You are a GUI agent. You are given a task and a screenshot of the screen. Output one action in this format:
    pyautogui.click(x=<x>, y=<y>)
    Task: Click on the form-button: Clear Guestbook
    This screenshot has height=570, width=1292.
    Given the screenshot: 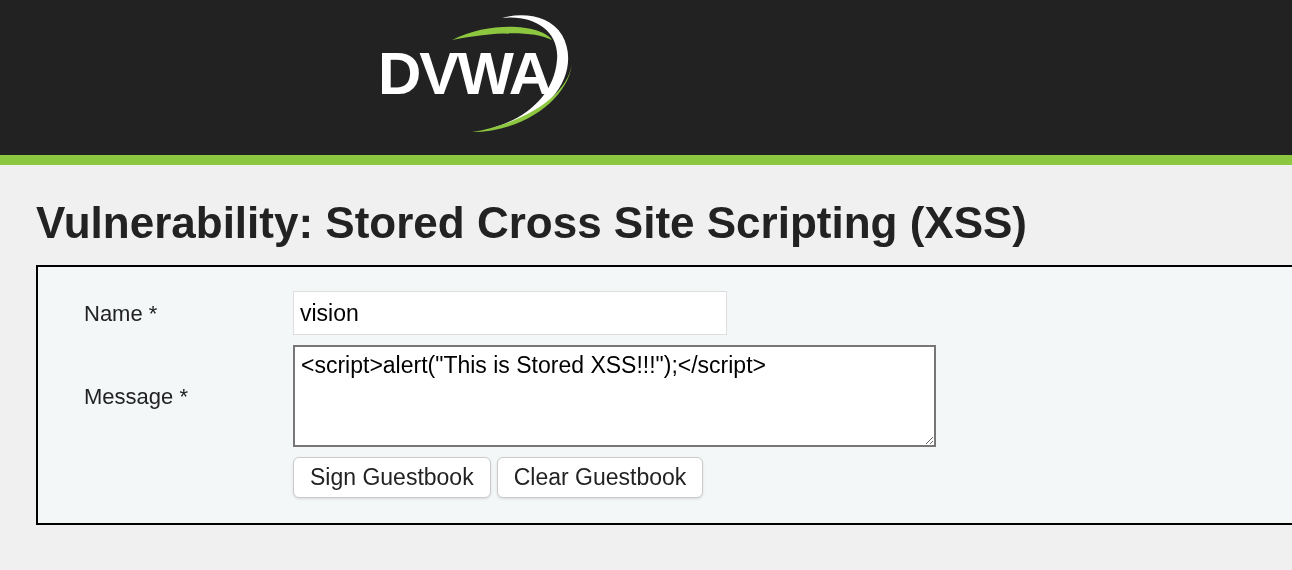 What is the action you would take?
    pyautogui.click(x=600, y=477)
    